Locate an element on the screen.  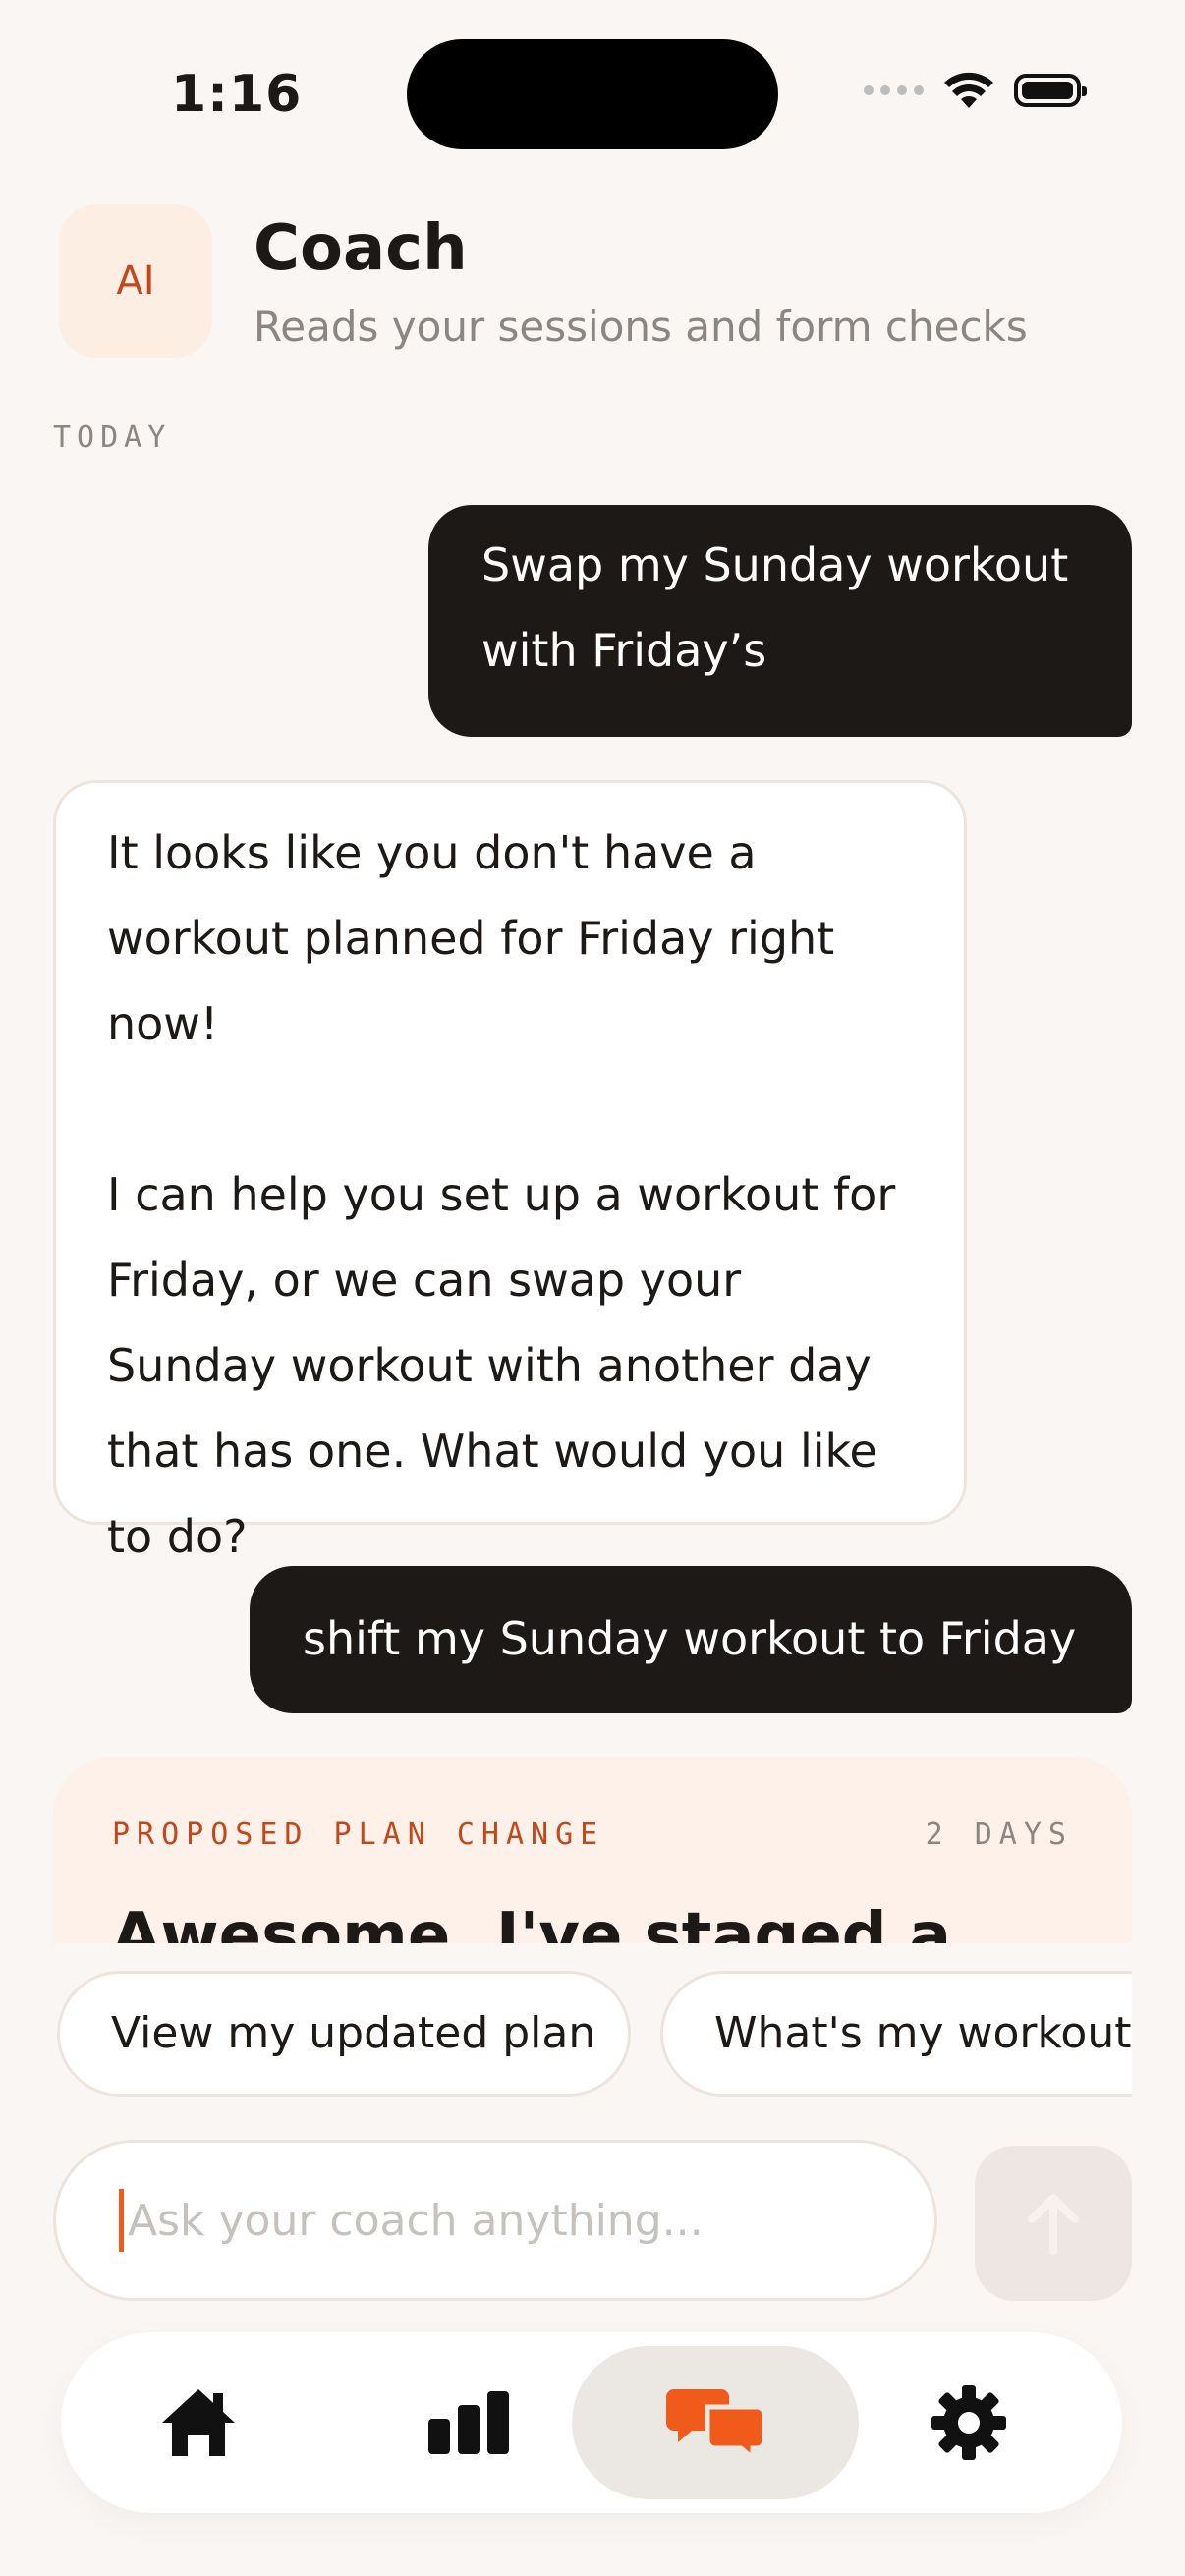
page-title: Coach is located at coordinates (361, 248).